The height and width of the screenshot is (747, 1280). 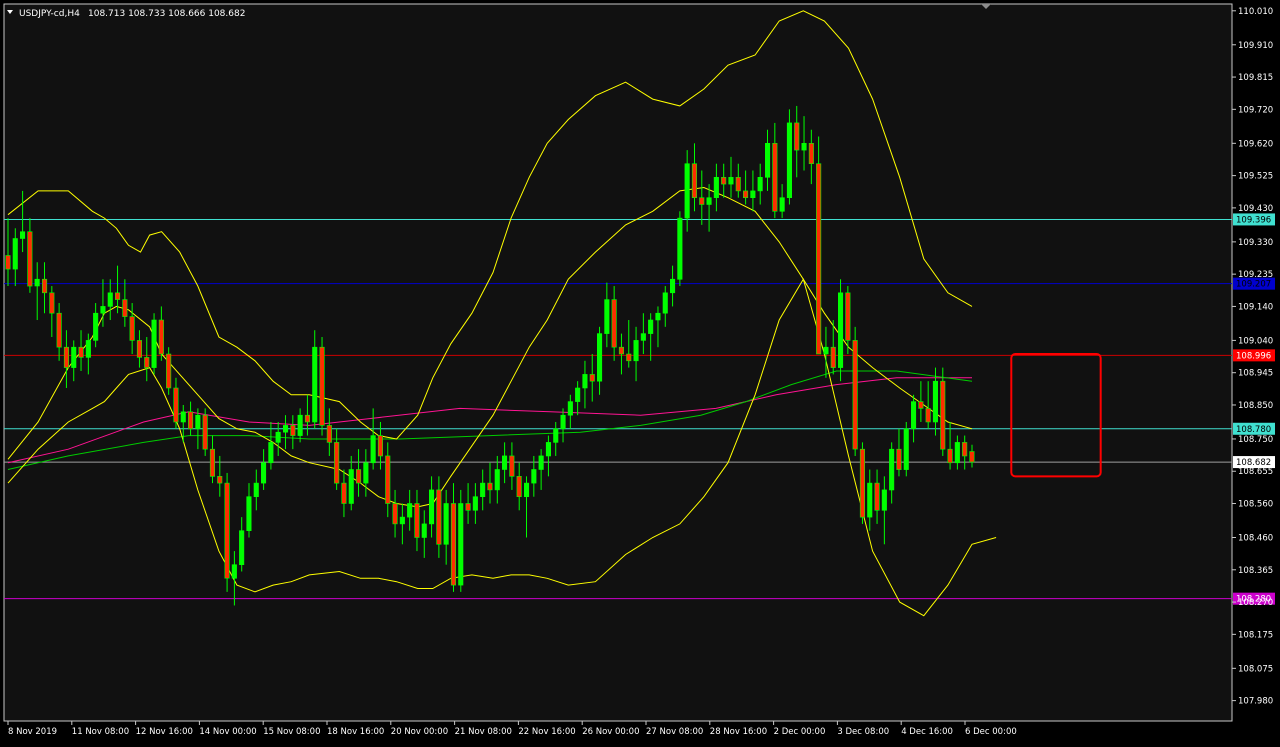 What do you see at coordinates (1255, 110) in the screenshot?
I see `y-tick-label: 109.720` at bounding box center [1255, 110].